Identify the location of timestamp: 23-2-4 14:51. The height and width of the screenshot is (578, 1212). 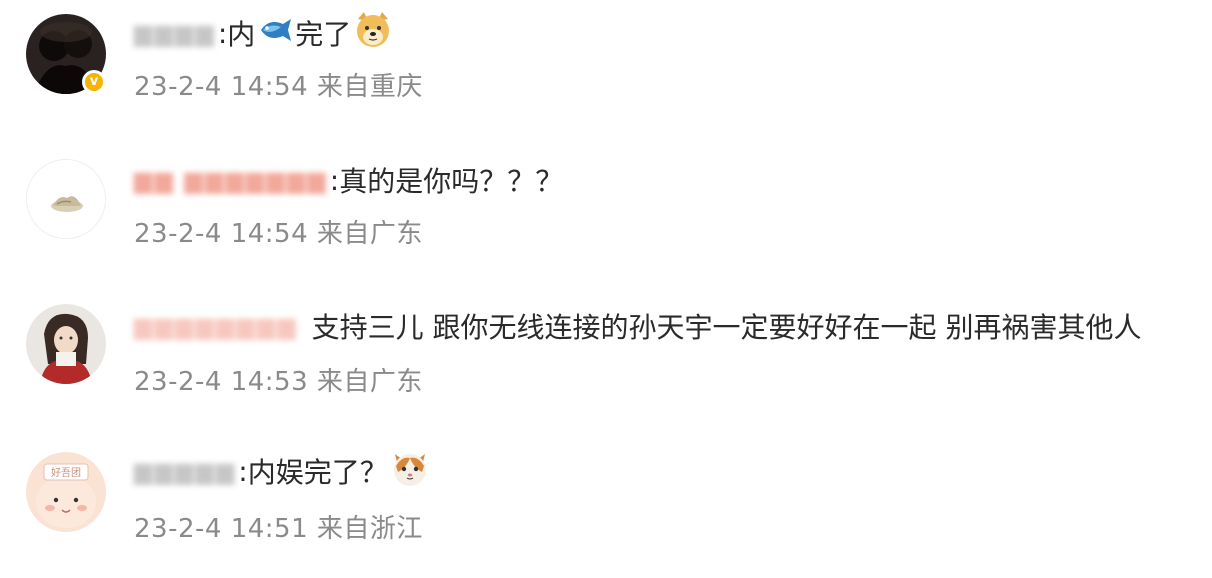
(221, 529).